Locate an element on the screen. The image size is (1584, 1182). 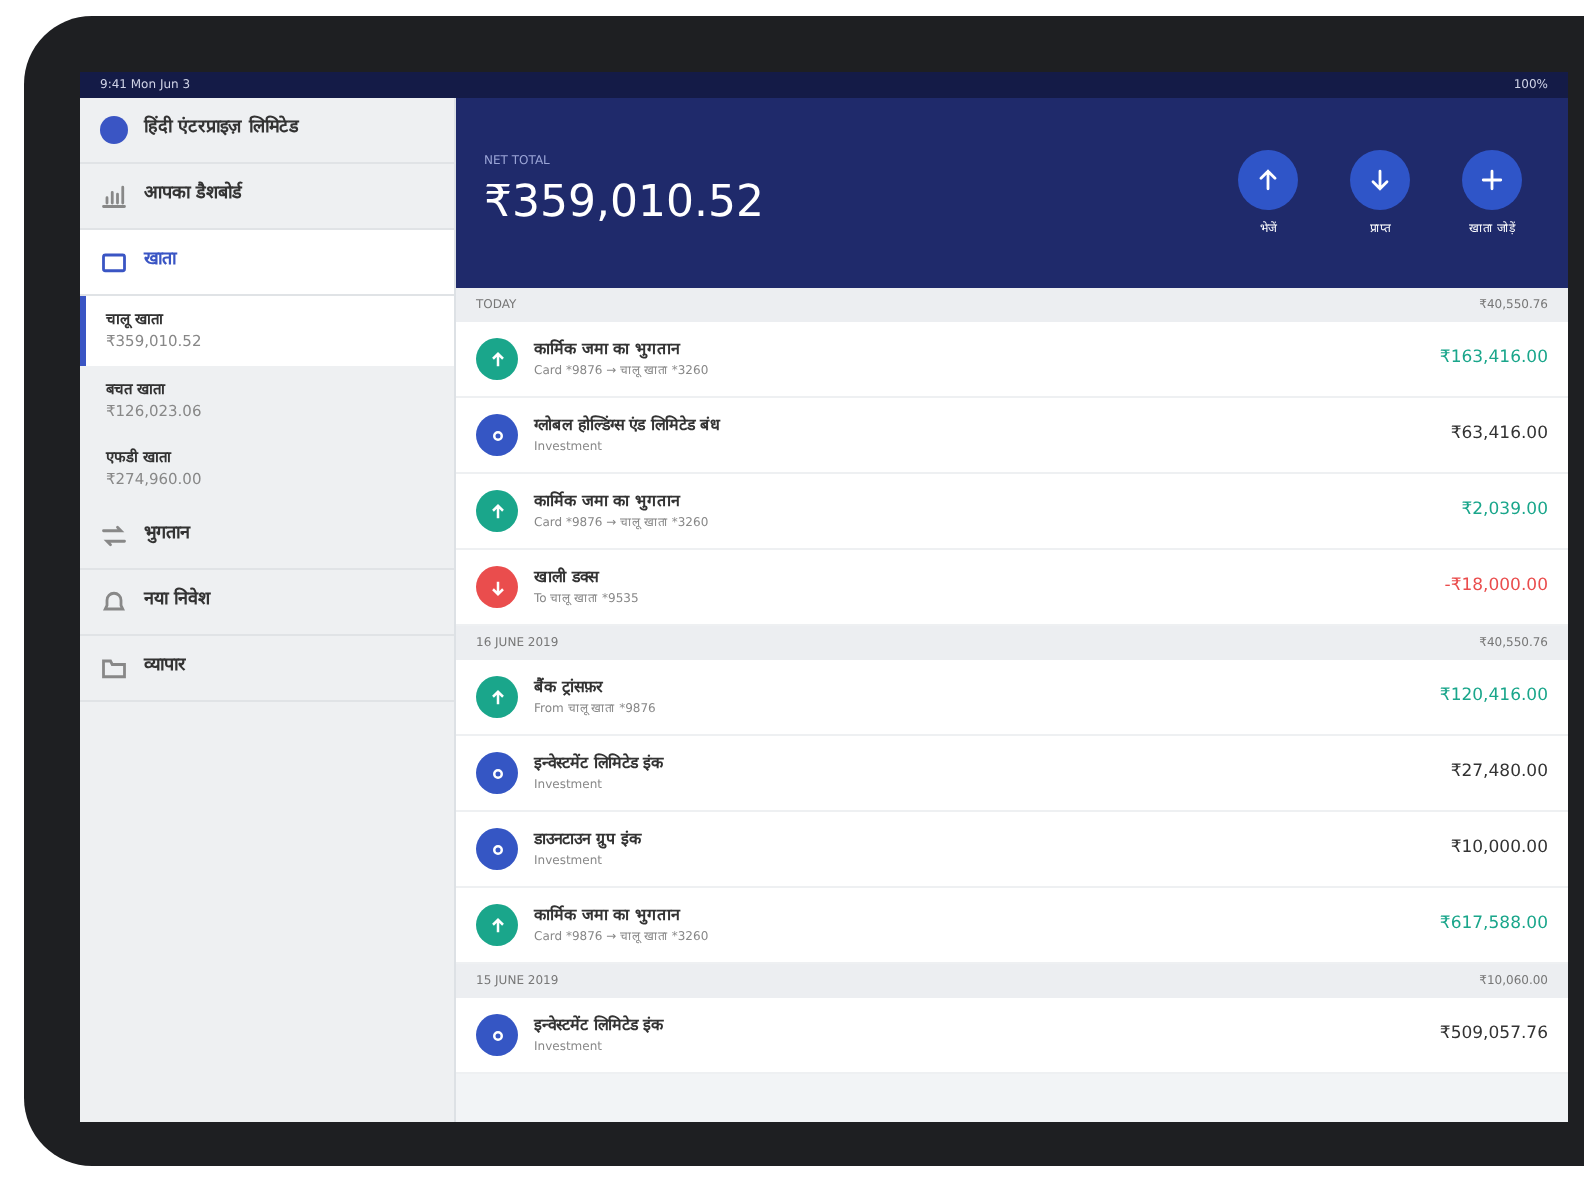
arrows-icon is located at coordinates (114, 535).